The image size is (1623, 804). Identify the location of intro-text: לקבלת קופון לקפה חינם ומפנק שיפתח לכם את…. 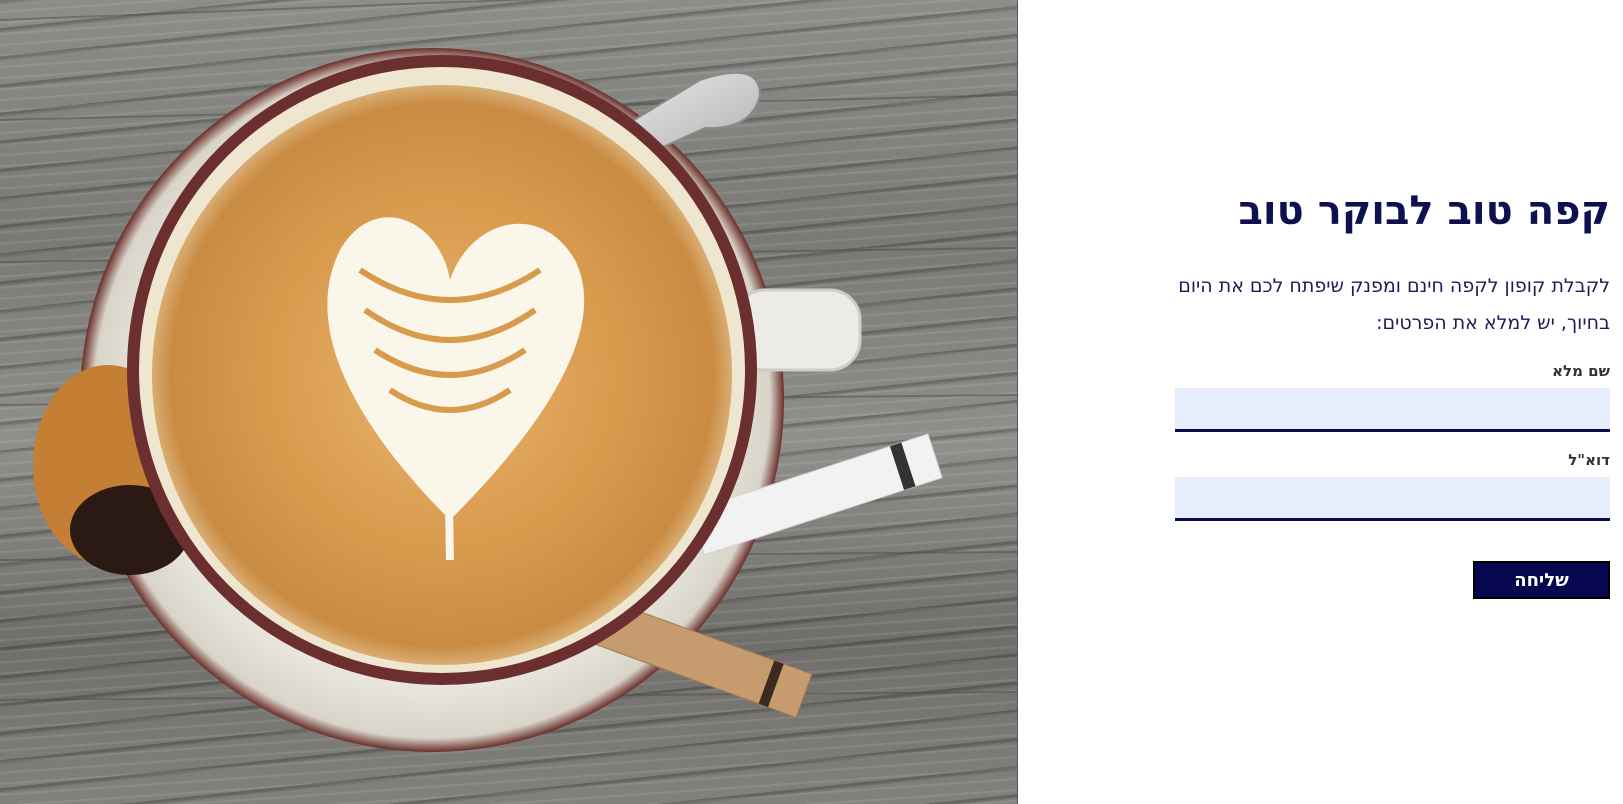
(1394, 304).